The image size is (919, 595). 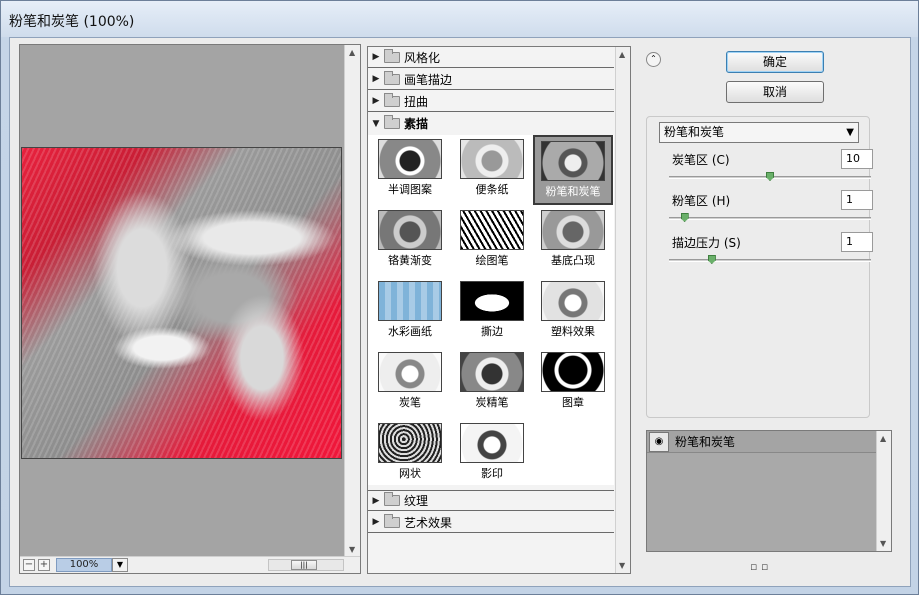 What do you see at coordinates (422, 57) in the screenshot?
I see `category-label: 风格化` at bounding box center [422, 57].